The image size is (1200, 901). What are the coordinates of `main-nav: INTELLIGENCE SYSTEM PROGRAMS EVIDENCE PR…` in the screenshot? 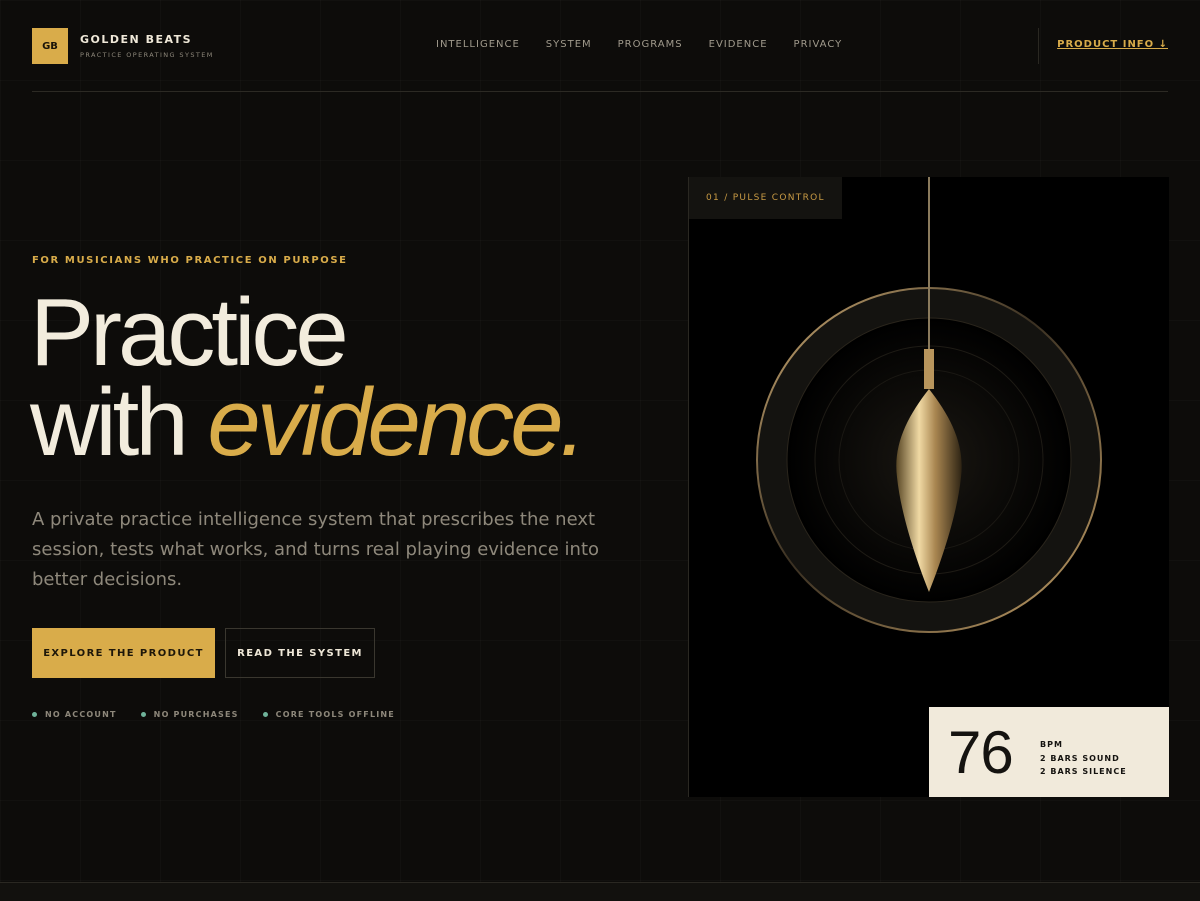 It's located at (639, 44).